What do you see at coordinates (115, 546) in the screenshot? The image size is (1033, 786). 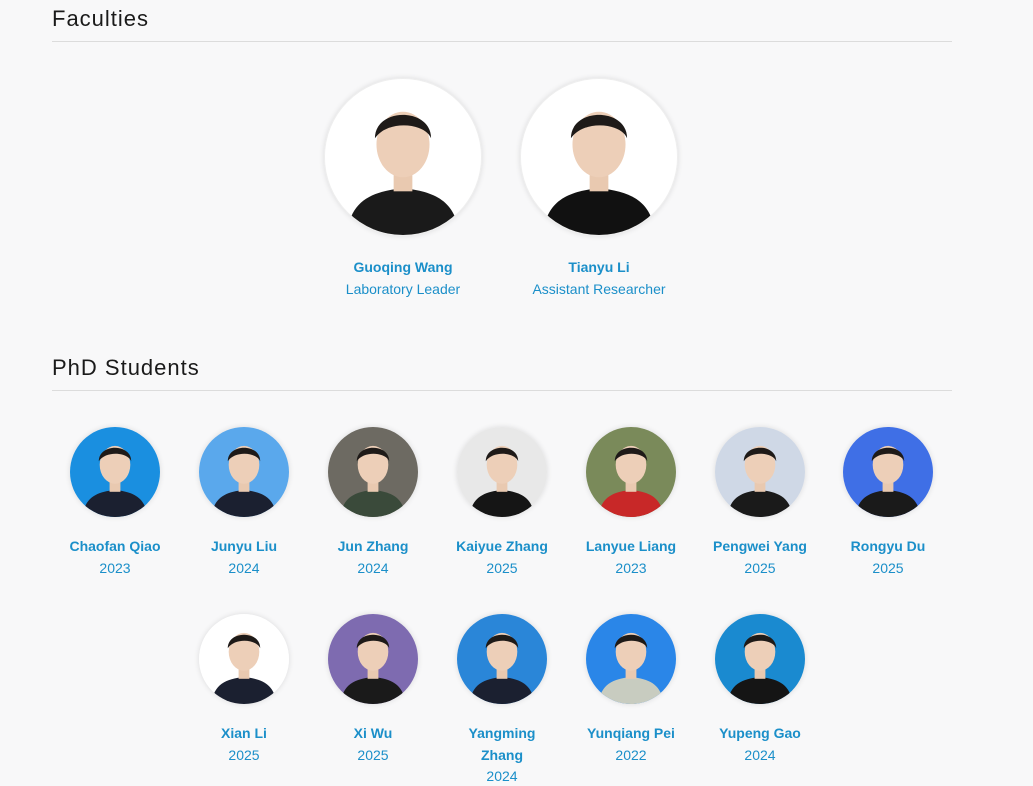 I see `student-name: Chaofan Qiao` at bounding box center [115, 546].